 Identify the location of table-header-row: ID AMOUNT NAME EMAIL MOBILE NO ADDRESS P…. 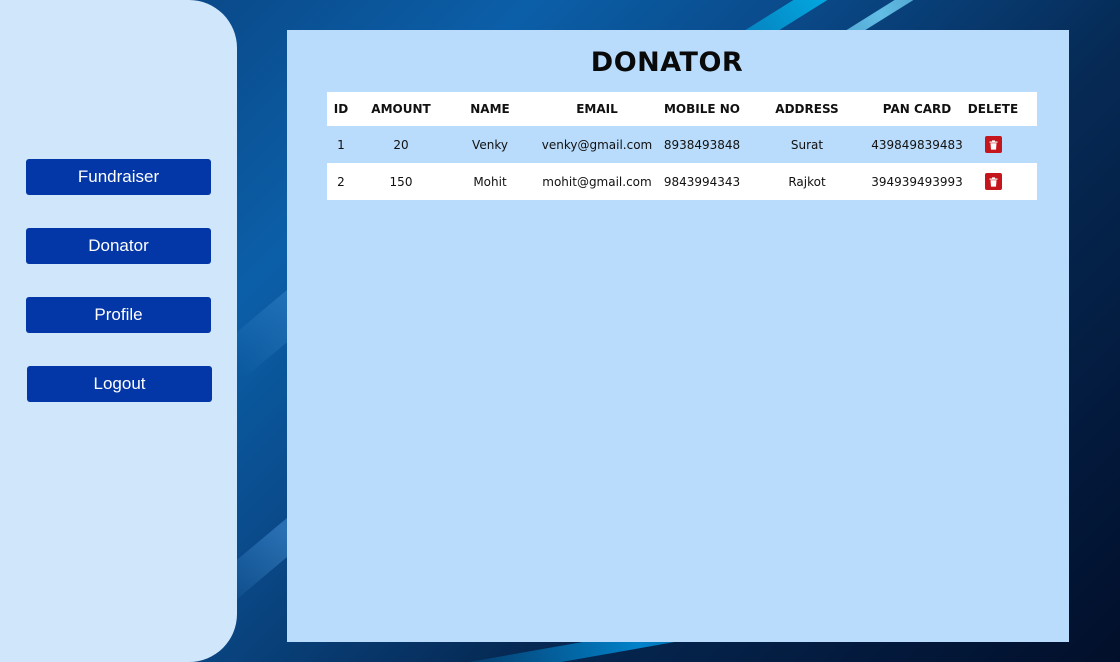
(682, 109).